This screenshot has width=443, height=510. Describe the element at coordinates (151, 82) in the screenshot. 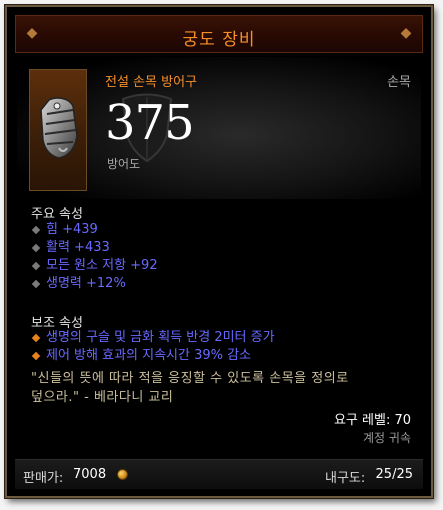

I see `item-type-label: 전설 손목 방어구` at that location.